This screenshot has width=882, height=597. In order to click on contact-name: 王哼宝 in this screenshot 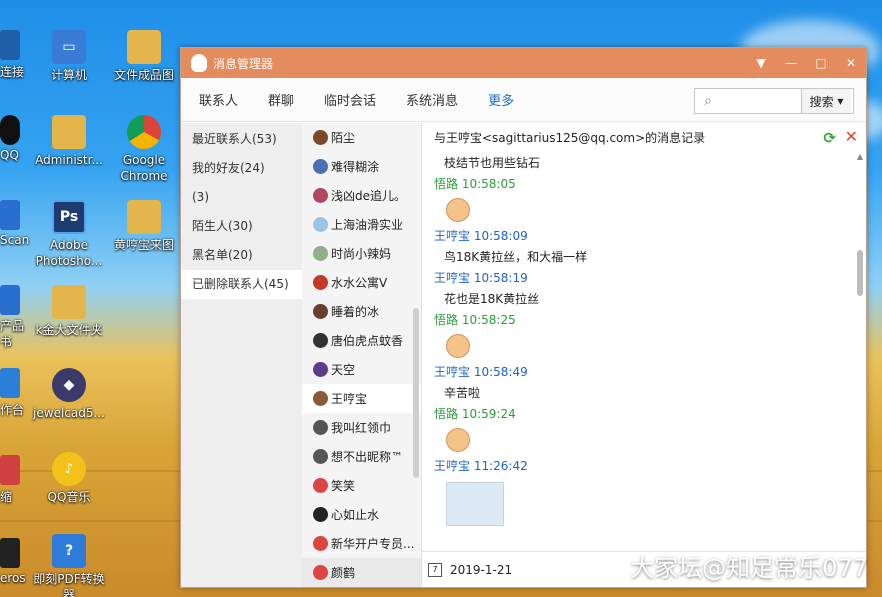, I will do `click(349, 399)`.